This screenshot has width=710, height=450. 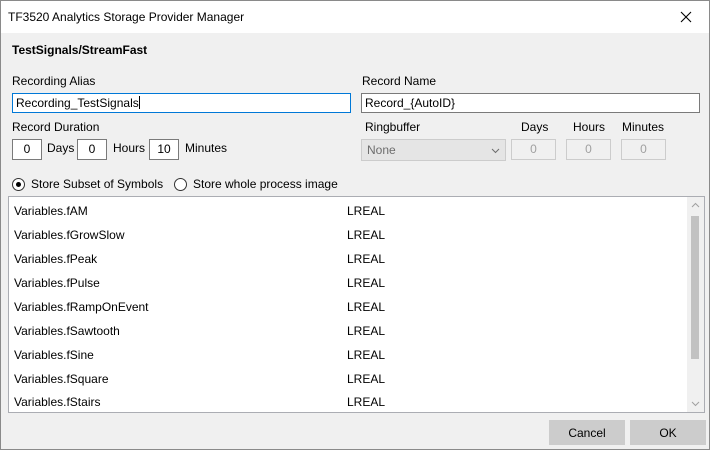 I want to click on close-icon, so click(x=686, y=17).